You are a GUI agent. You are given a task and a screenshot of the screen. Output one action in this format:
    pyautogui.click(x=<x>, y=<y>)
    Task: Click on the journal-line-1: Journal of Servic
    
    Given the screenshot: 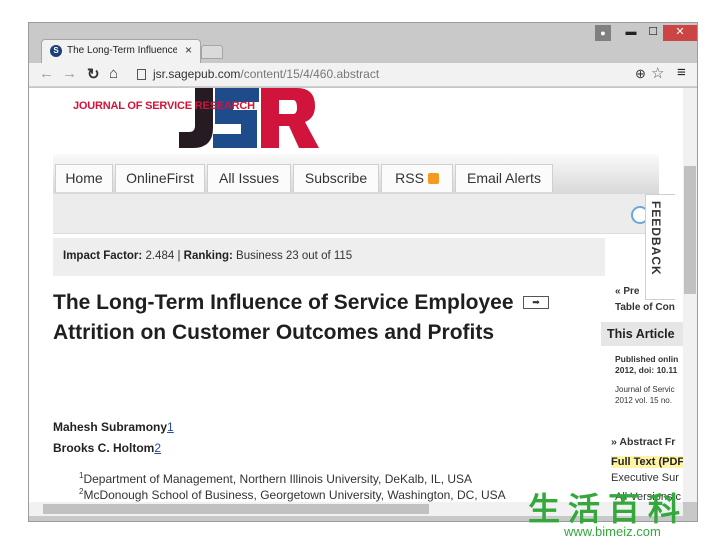 What is the action you would take?
    pyautogui.click(x=645, y=389)
    